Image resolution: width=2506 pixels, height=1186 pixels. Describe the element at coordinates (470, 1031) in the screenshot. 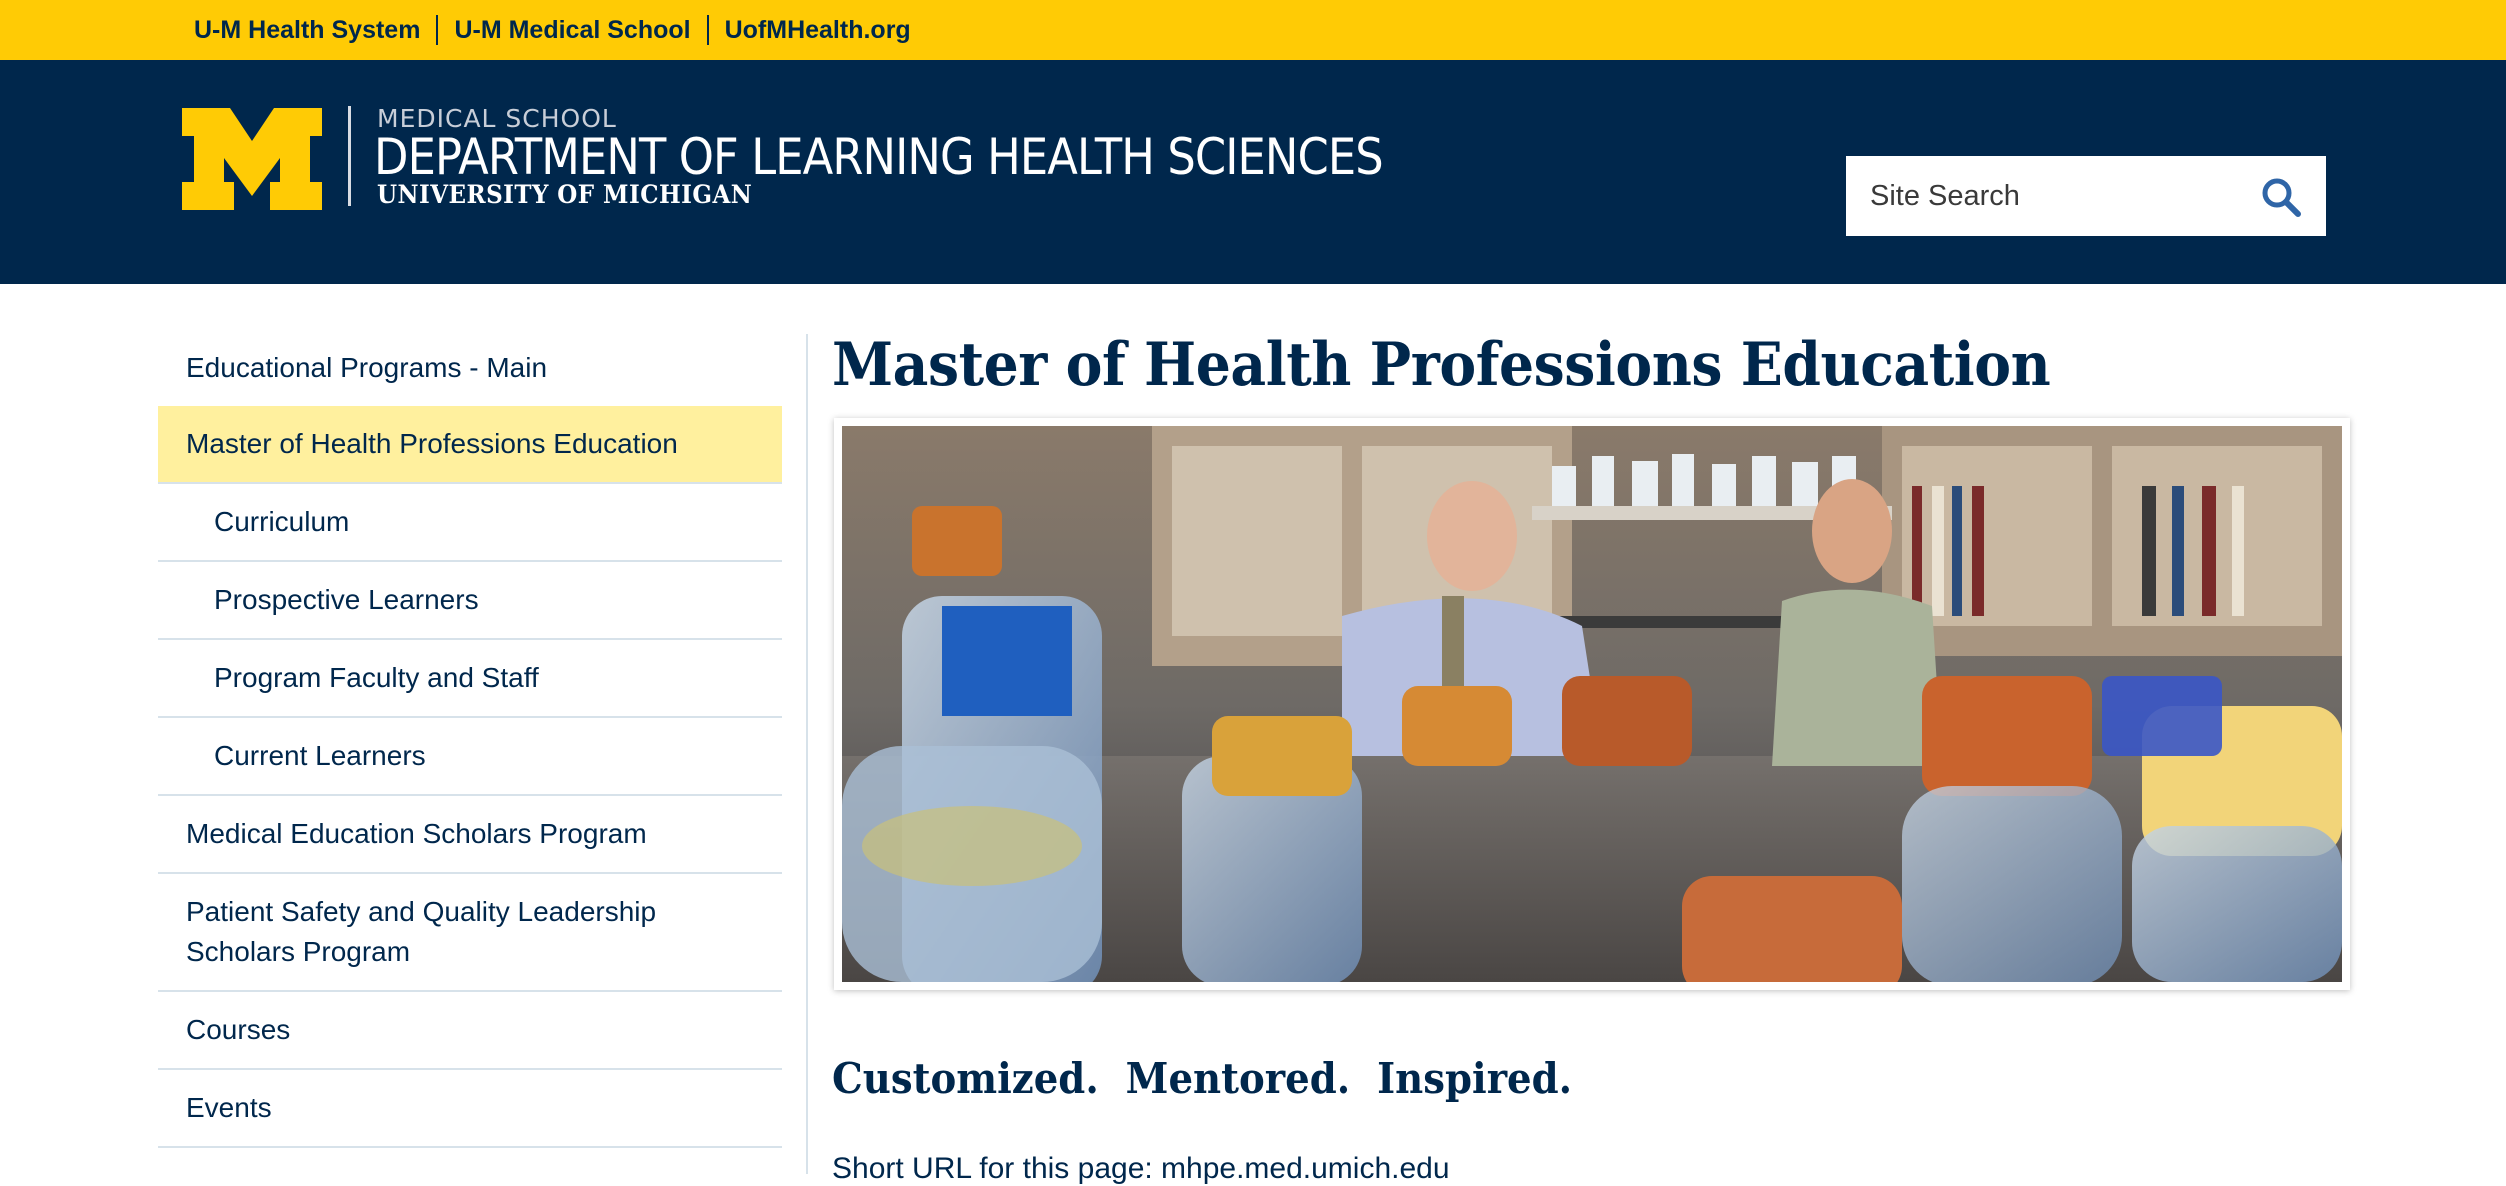

I see `sidebar-item-courses: Courses` at that location.